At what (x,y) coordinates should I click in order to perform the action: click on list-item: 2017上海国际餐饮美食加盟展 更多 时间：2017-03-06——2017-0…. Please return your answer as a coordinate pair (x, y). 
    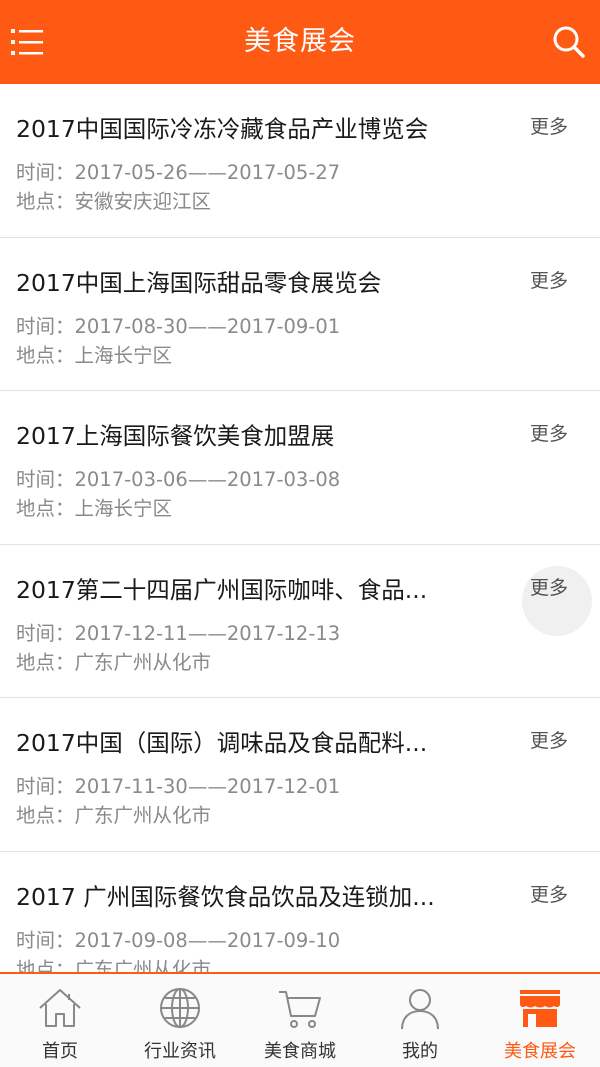
    Looking at the image, I should click on (300, 468).